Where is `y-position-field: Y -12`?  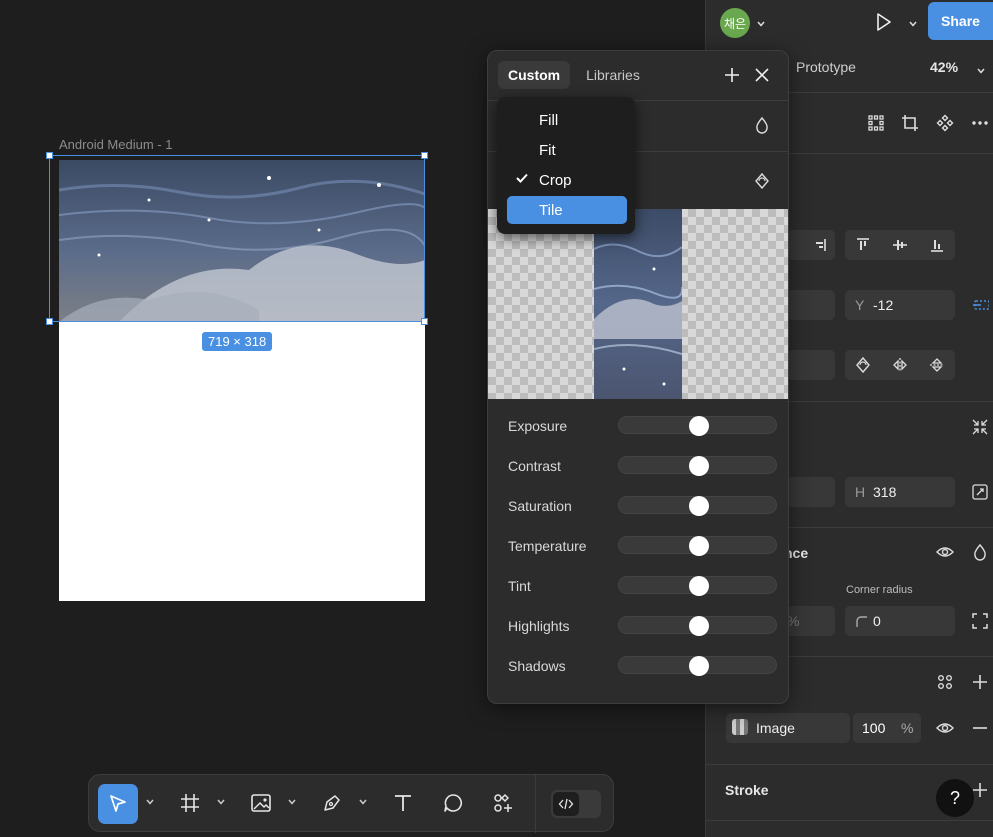
y-position-field: Y -12 is located at coordinates (900, 305).